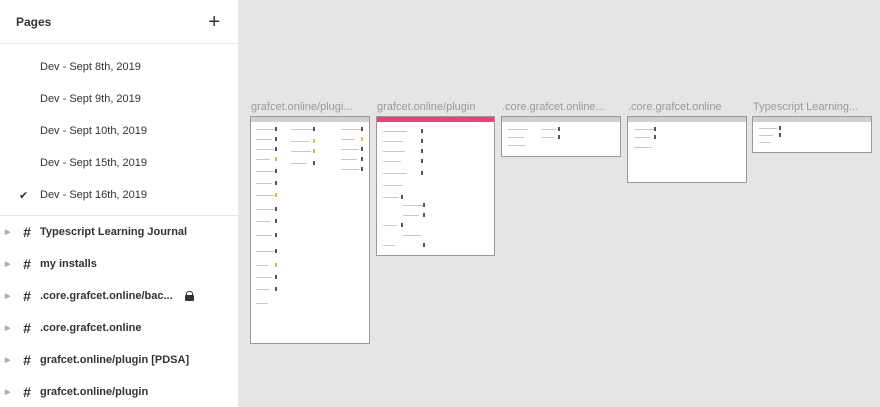  Describe the element at coordinates (24, 195) in the screenshot. I see `checkmark-icon: ✔` at that location.